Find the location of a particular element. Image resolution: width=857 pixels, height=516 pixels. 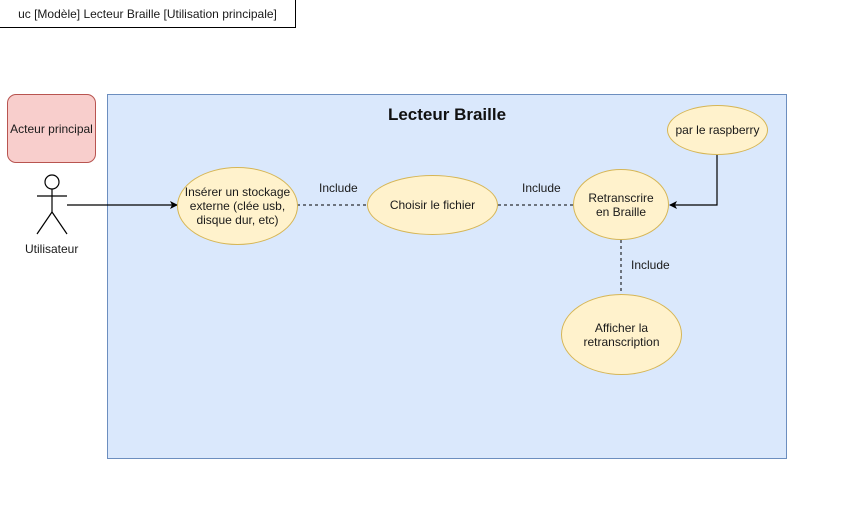

usecase-transcribe-braille: Retranscrire en Braille is located at coordinates (621, 204).